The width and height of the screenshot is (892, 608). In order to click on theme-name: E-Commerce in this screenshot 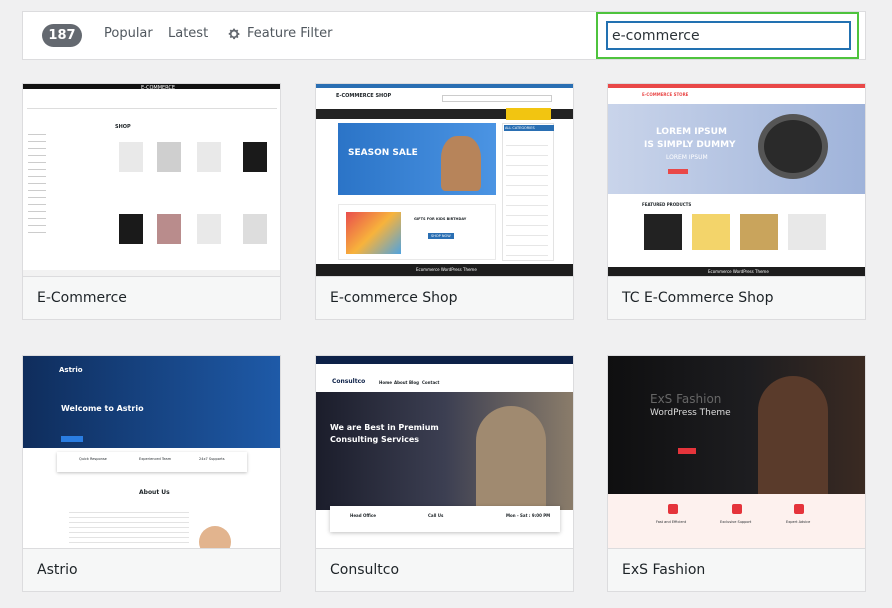, I will do `click(151, 297)`.